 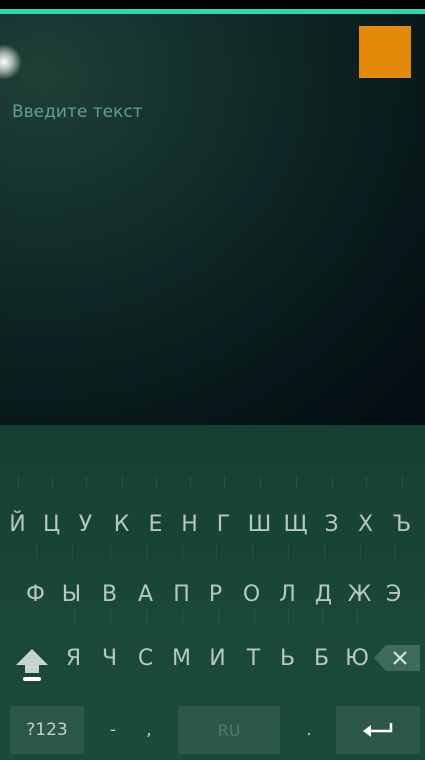 What do you see at coordinates (402, 512) in the screenshot?
I see `key-letter: Ъ` at bounding box center [402, 512].